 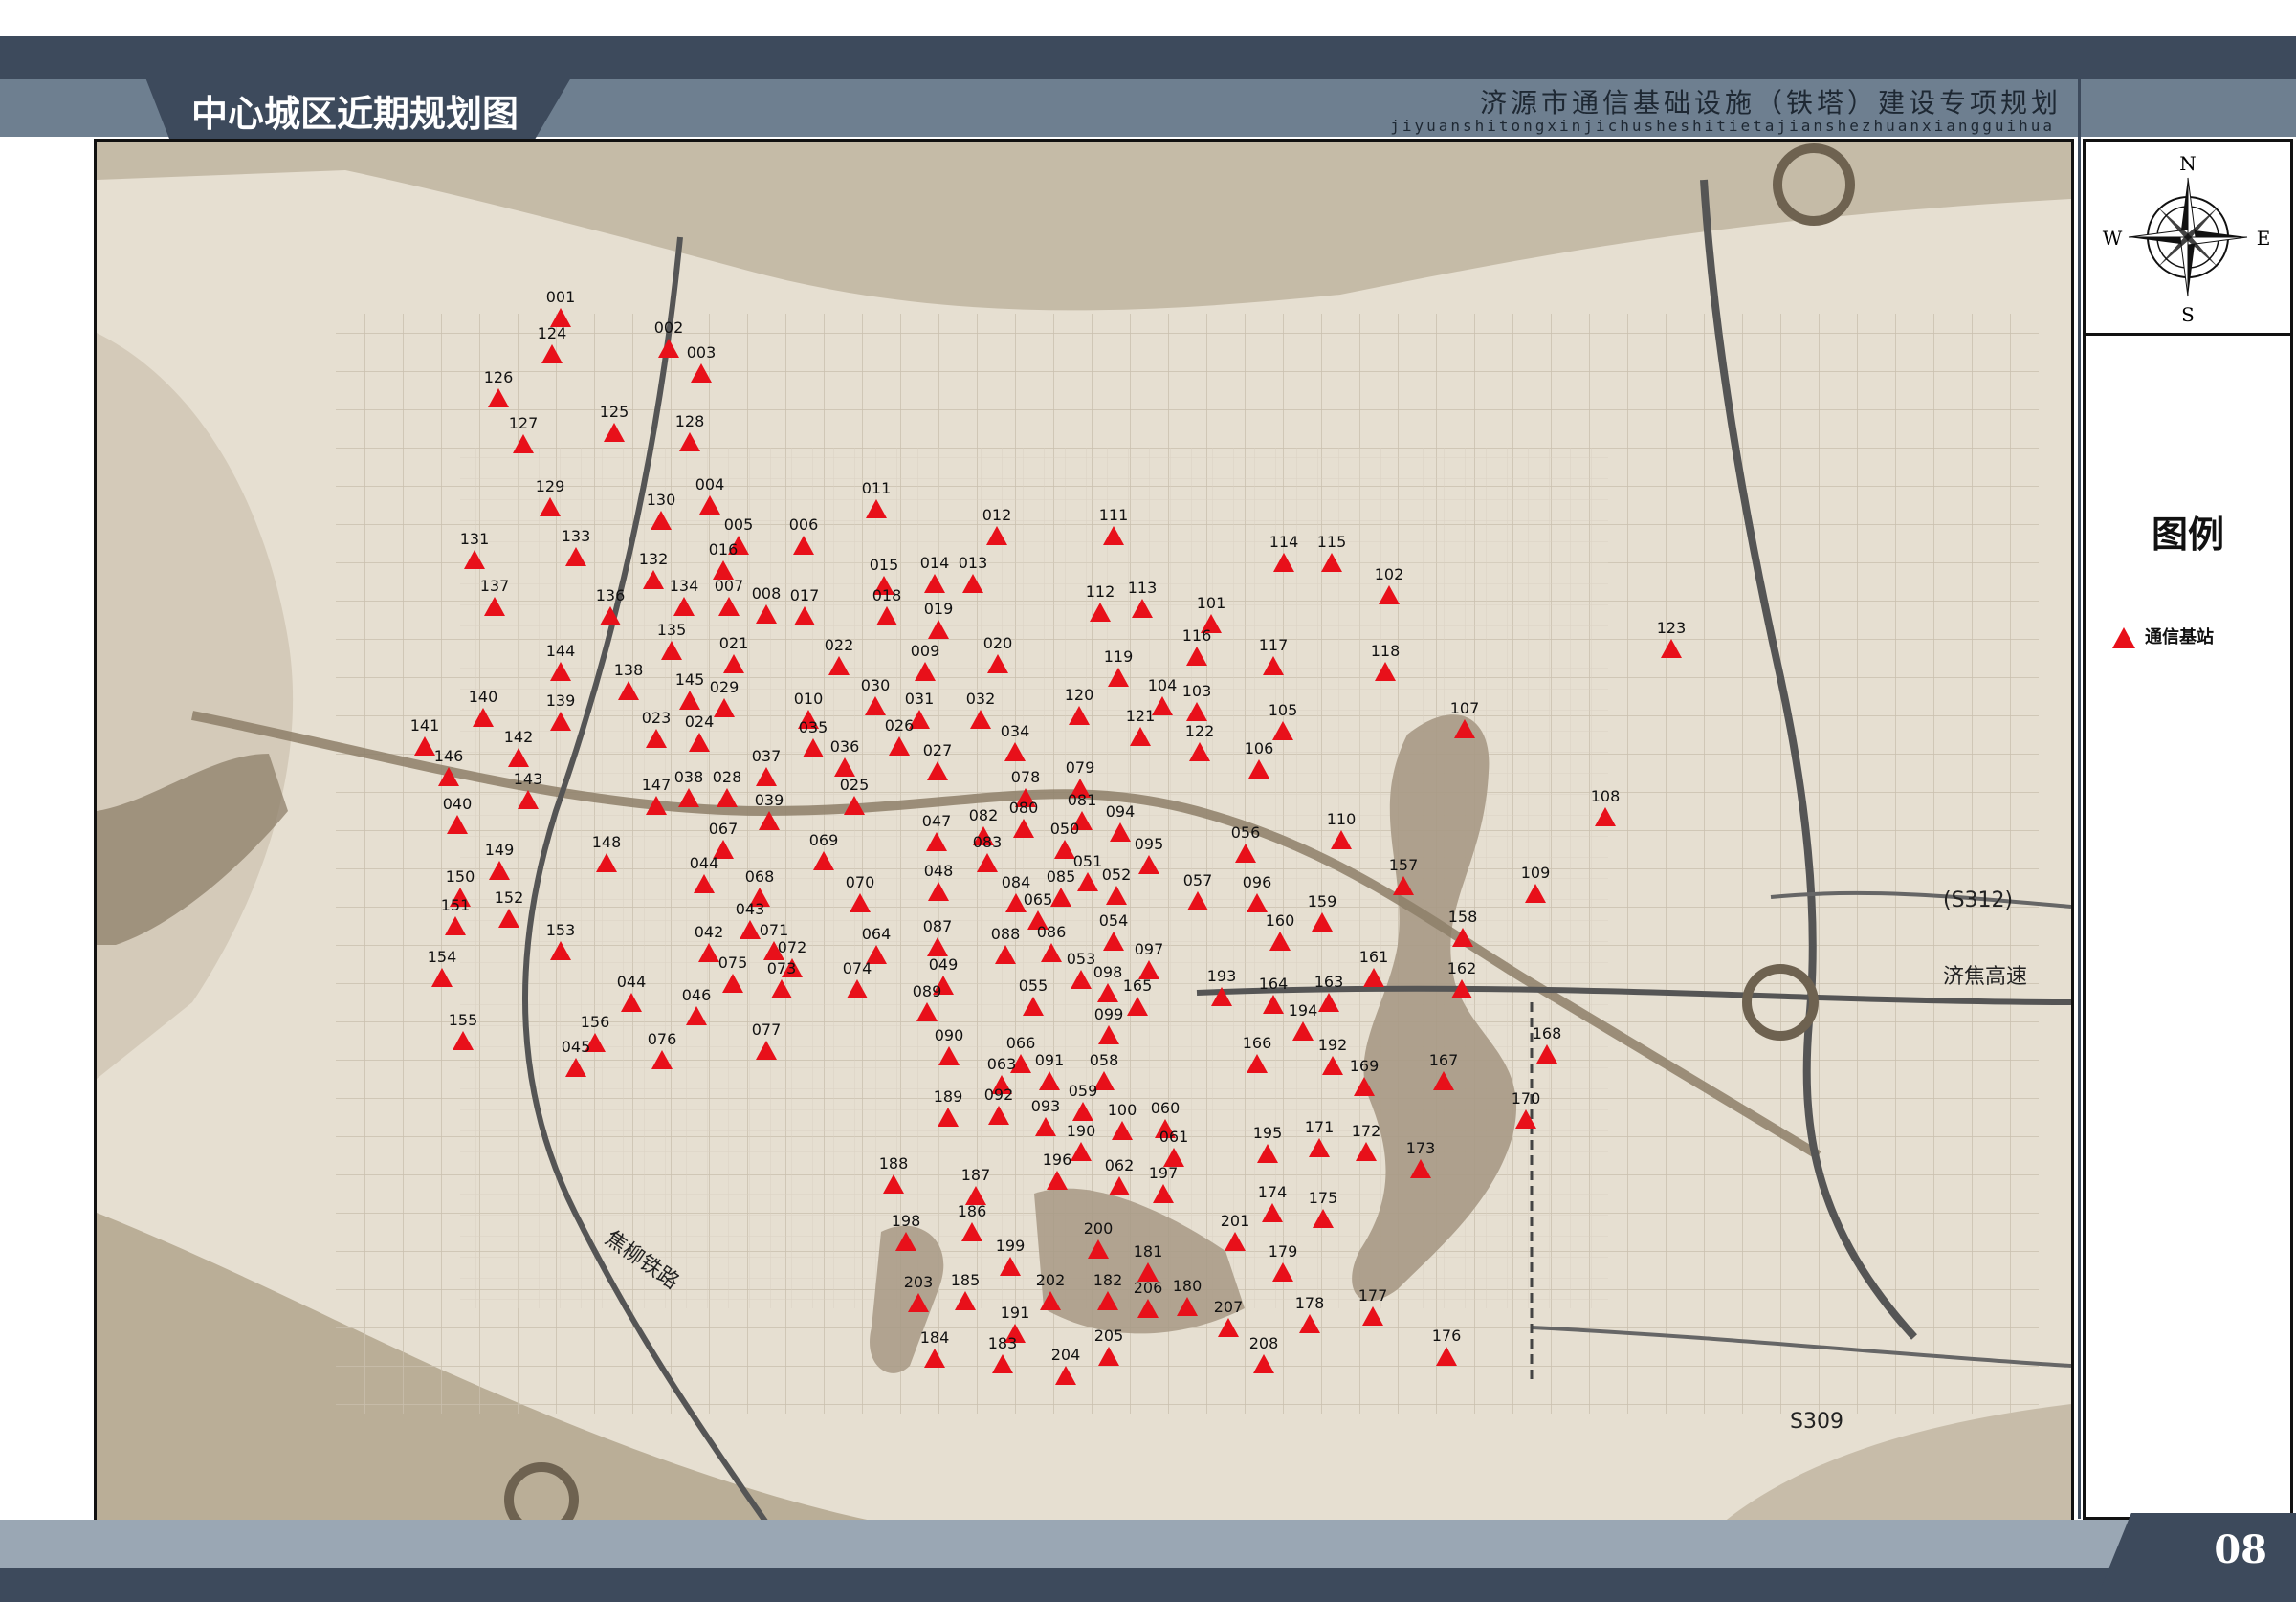 I want to click on site-label: 120, so click(x=1080, y=695).